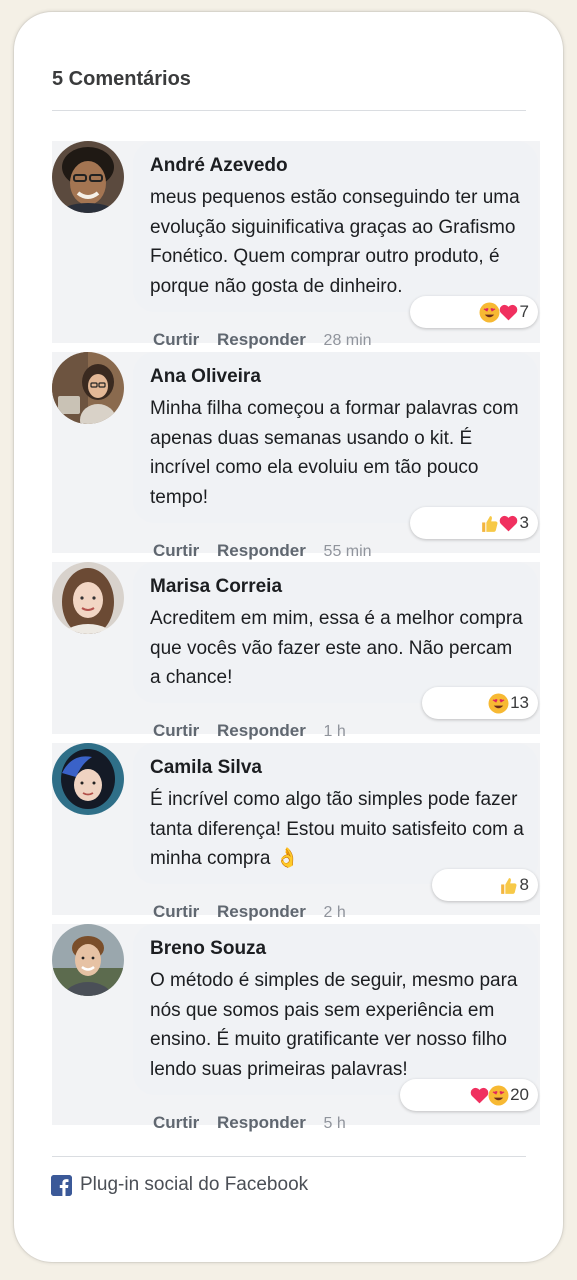 This screenshot has width=577, height=1280. Describe the element at coordinates (474, 312) in the screenshot. I see `reactions-badge: 7` at that location.